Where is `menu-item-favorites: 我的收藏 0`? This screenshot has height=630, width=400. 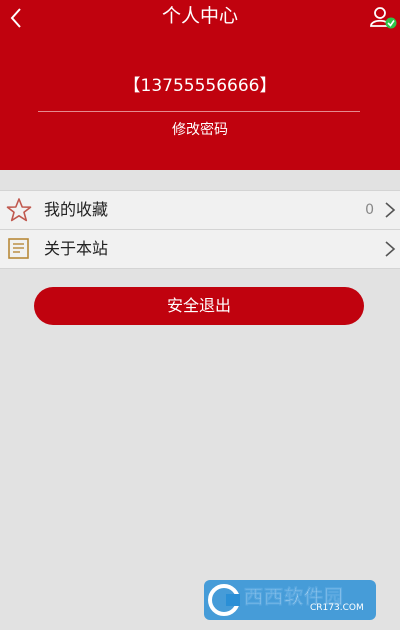 menu-item-favorites: 我的收藏 0 is located at coordinates (200, 210).